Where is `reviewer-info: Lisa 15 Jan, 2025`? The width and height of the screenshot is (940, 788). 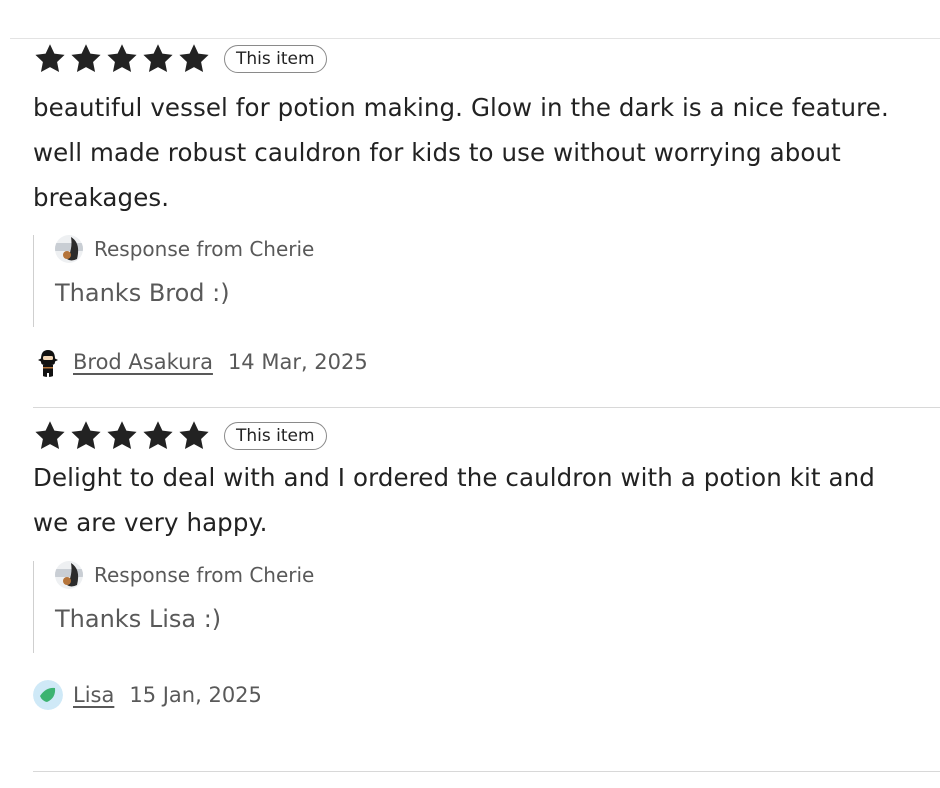 reviewer-info: Lisa 15 Jan, 2025 is located at coordinates (147, 695).